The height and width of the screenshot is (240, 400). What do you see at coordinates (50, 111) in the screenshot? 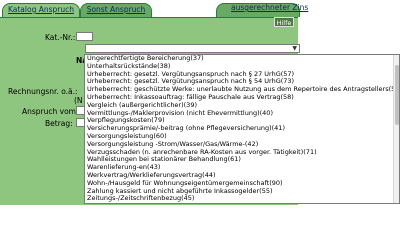
I see `anspruch-vom-label: Anspruch vom:` at bounding box center [50, 111].